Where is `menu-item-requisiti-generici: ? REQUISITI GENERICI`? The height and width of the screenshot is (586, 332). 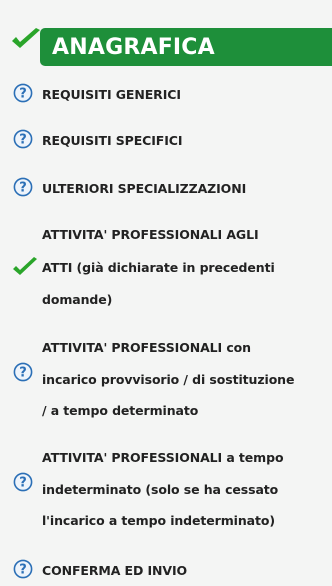
menu-item-requisiti-generici: ? REQUISITI GENERICI is located at coordinates (166, 93).